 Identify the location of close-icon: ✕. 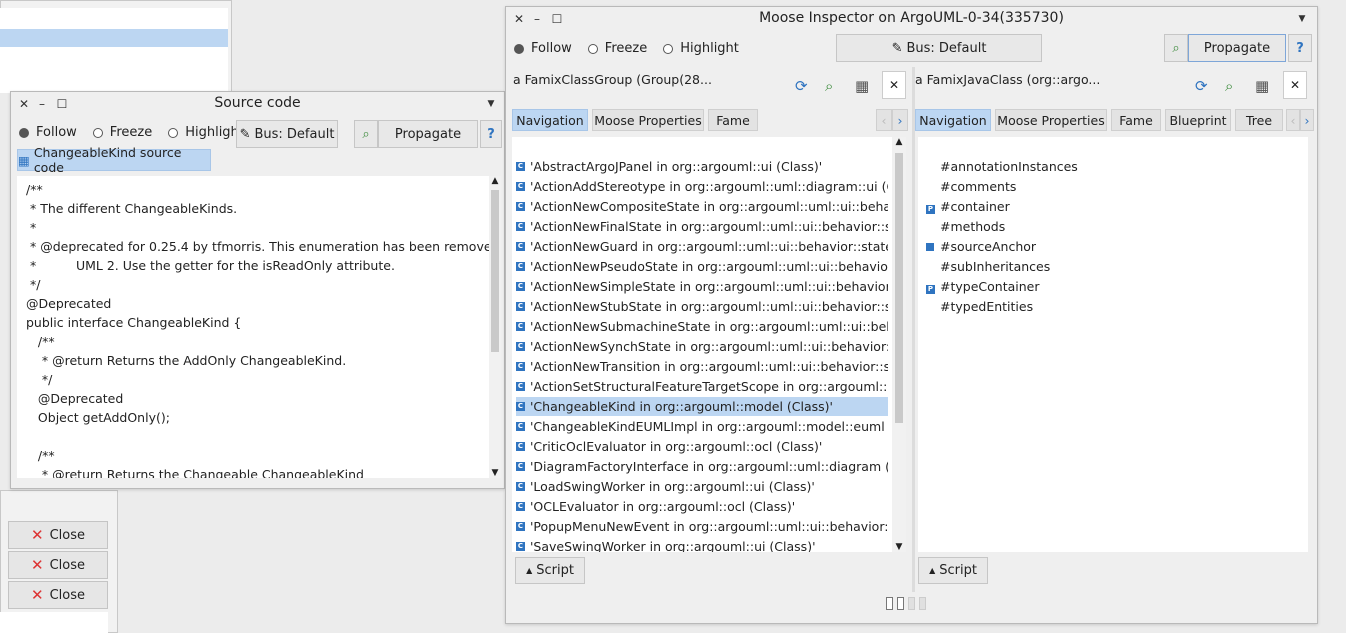
(37, 595).